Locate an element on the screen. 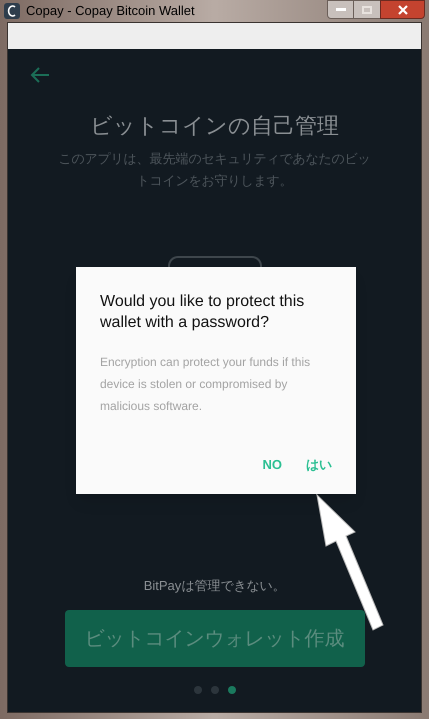 Image resolution: width=429 pixels, height=719 pixels. screen-subtitle: このアプリは、最先端のセキュリティであなたのビットコインをお守りします。 is located at coordinates (215, 170).